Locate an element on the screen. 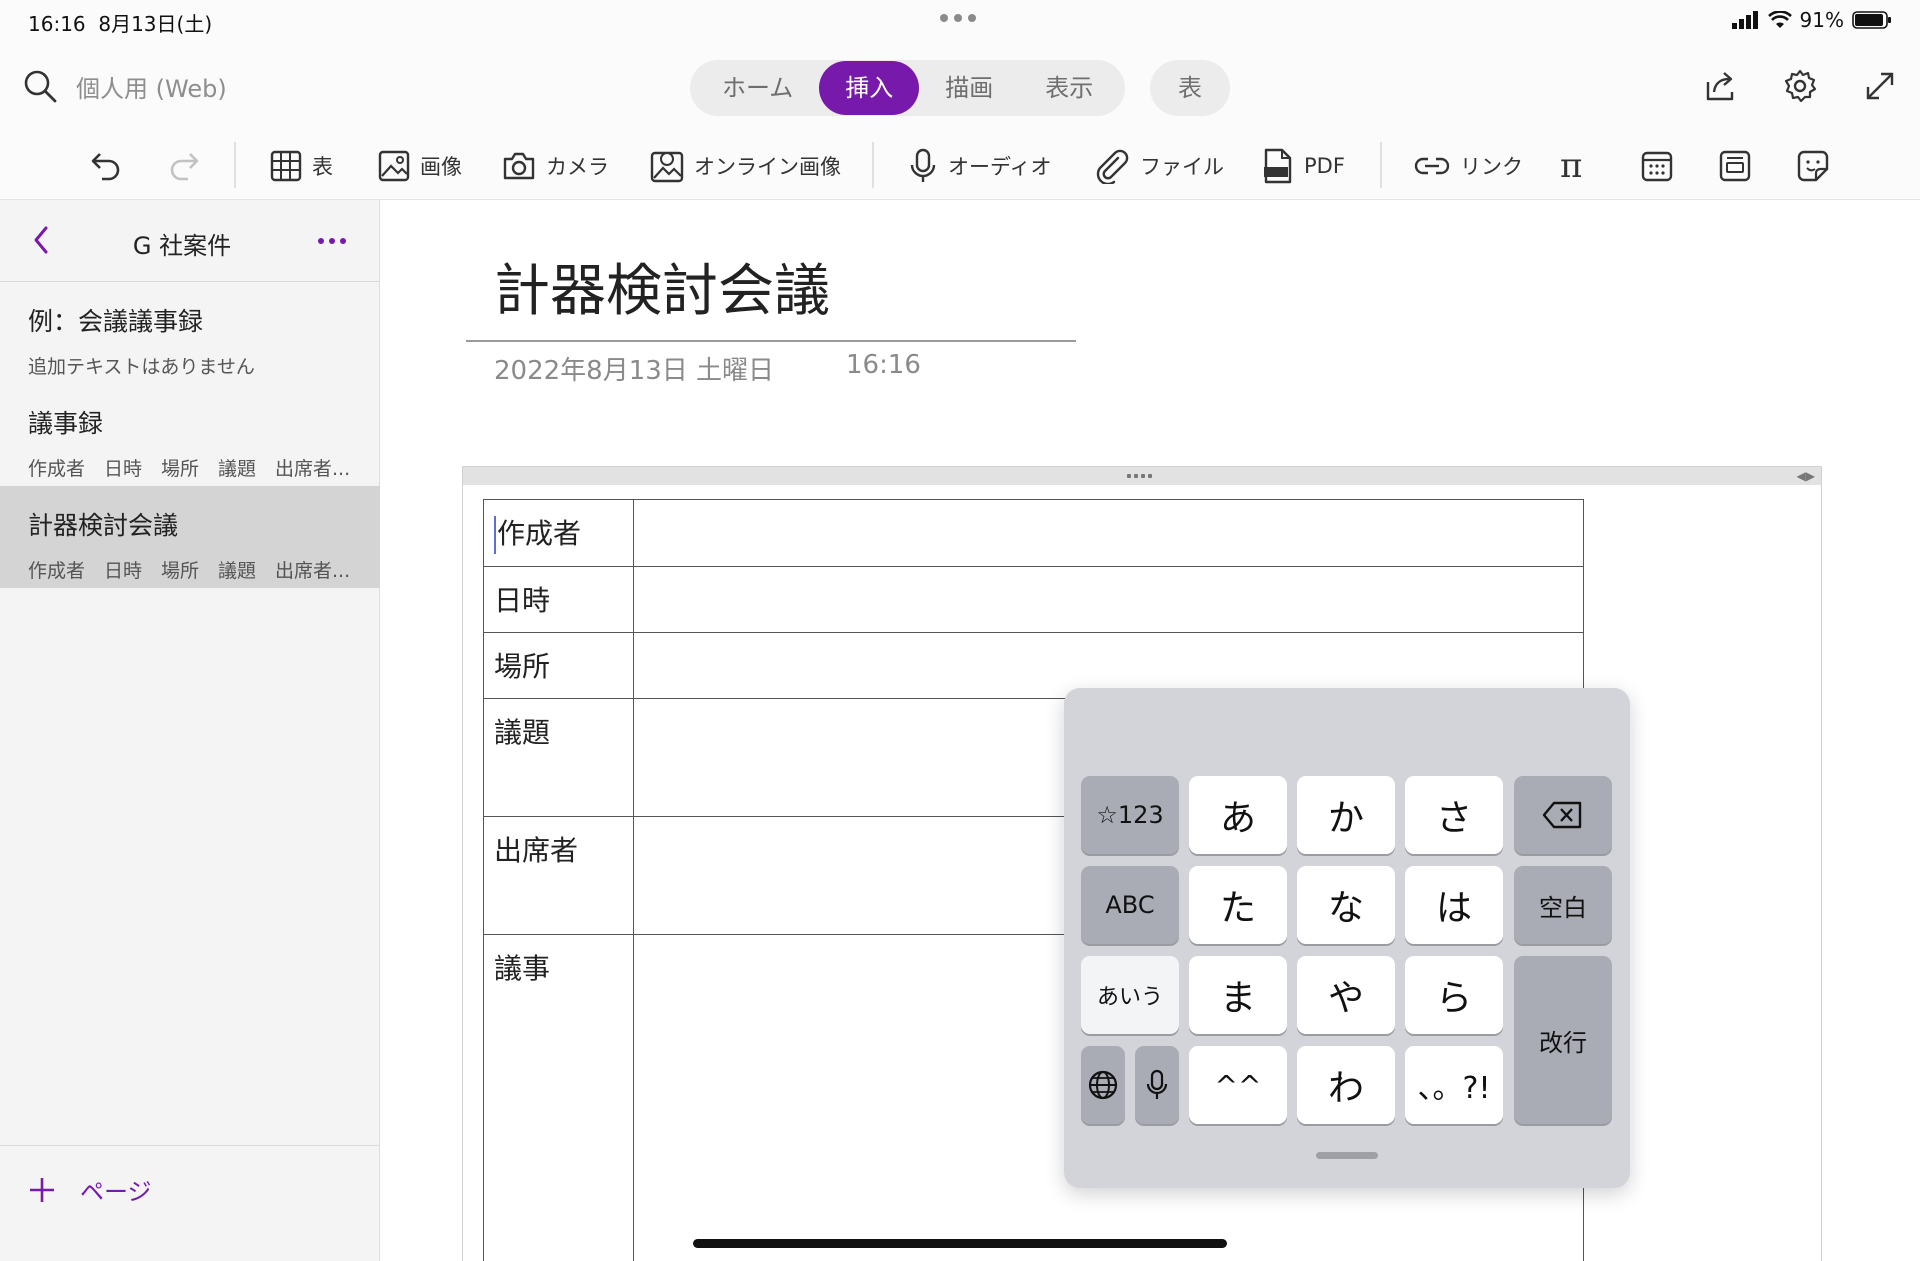 This screenshot has width=1920, height=1261. page-item-title: 議事録 is located at coordinates (66, 423).